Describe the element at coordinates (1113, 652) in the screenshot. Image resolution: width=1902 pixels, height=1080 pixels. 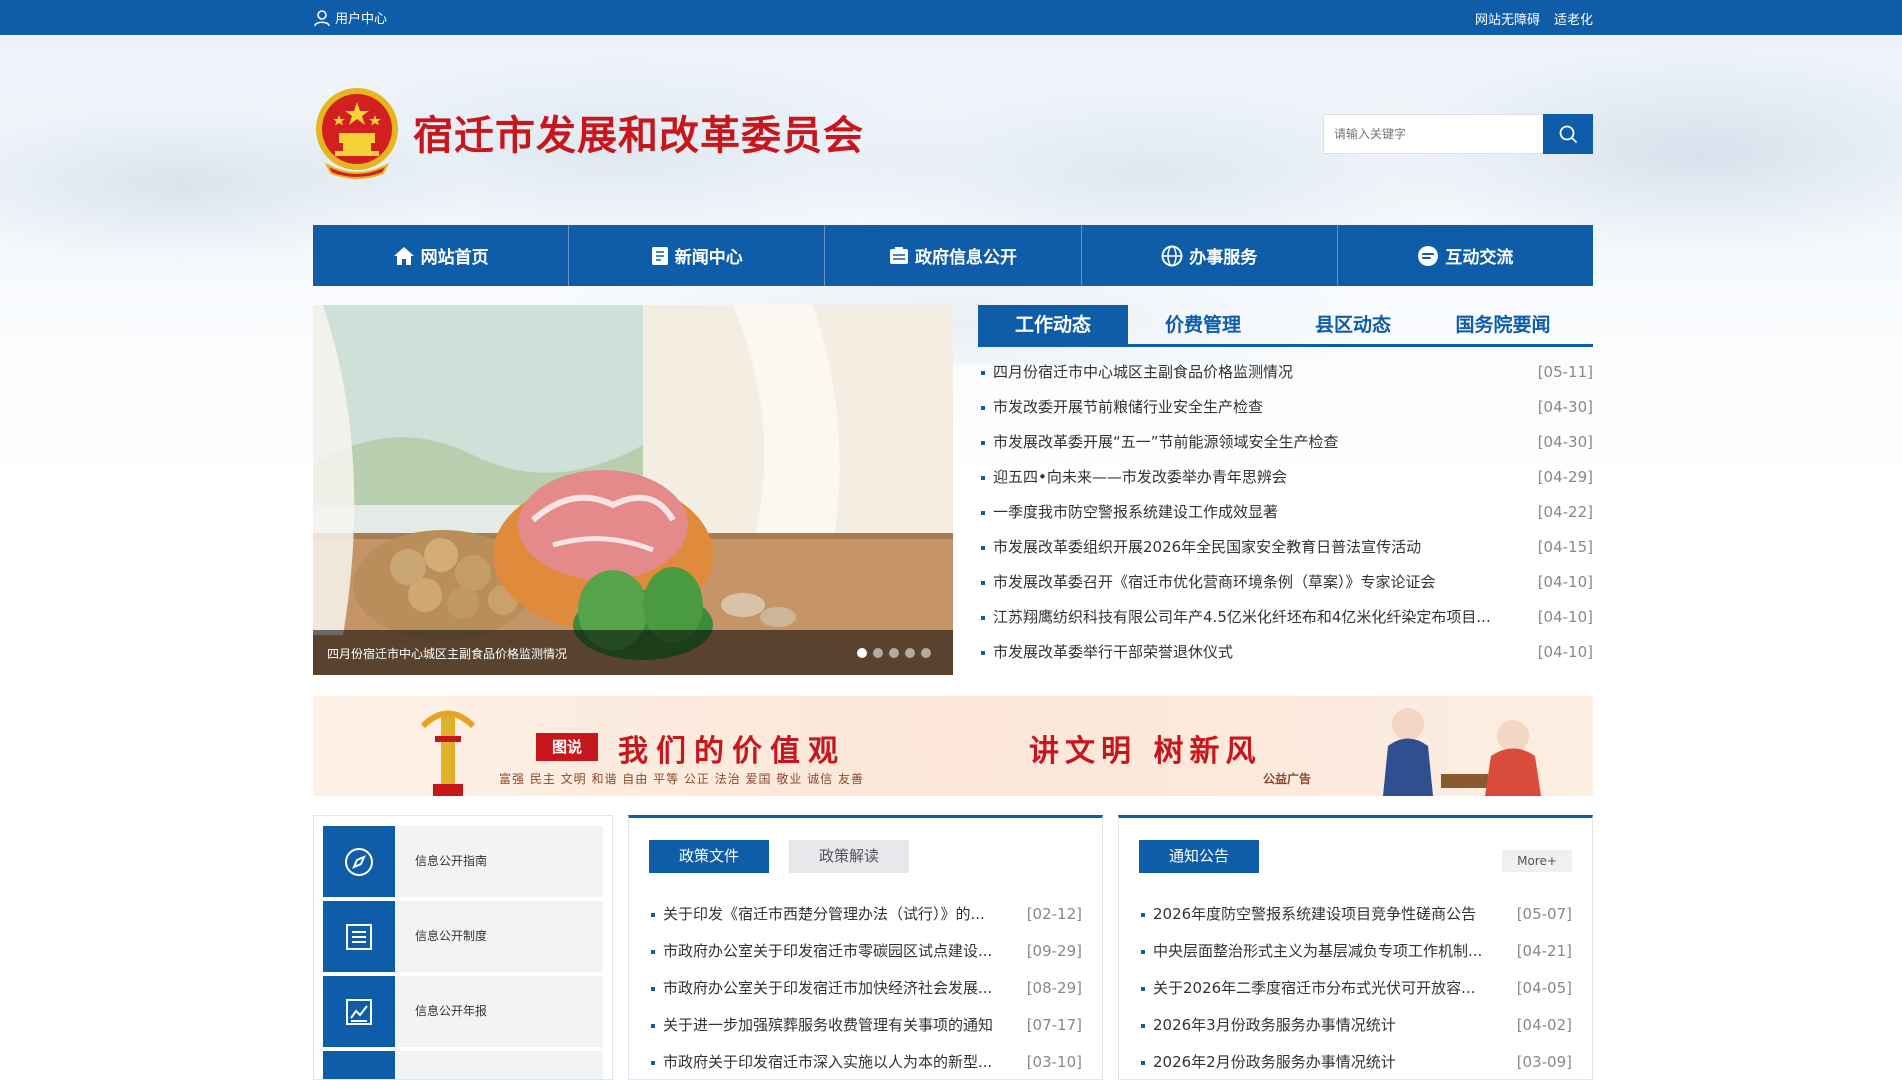
I see `news-title: 市发展改革委举行干部荣誉退休仪式` at that location.